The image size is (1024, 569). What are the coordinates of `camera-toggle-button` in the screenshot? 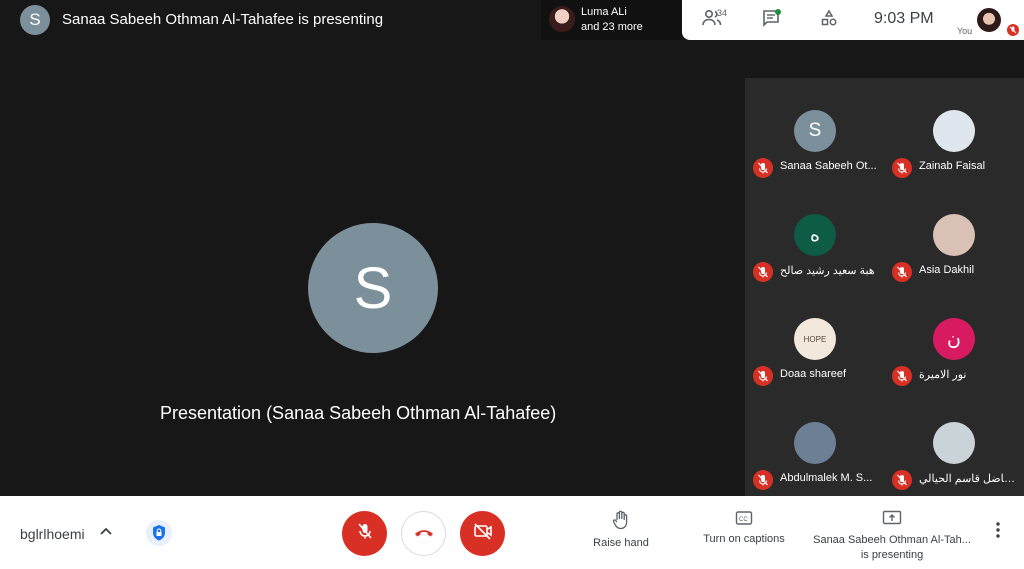 It's located at (482, 533).